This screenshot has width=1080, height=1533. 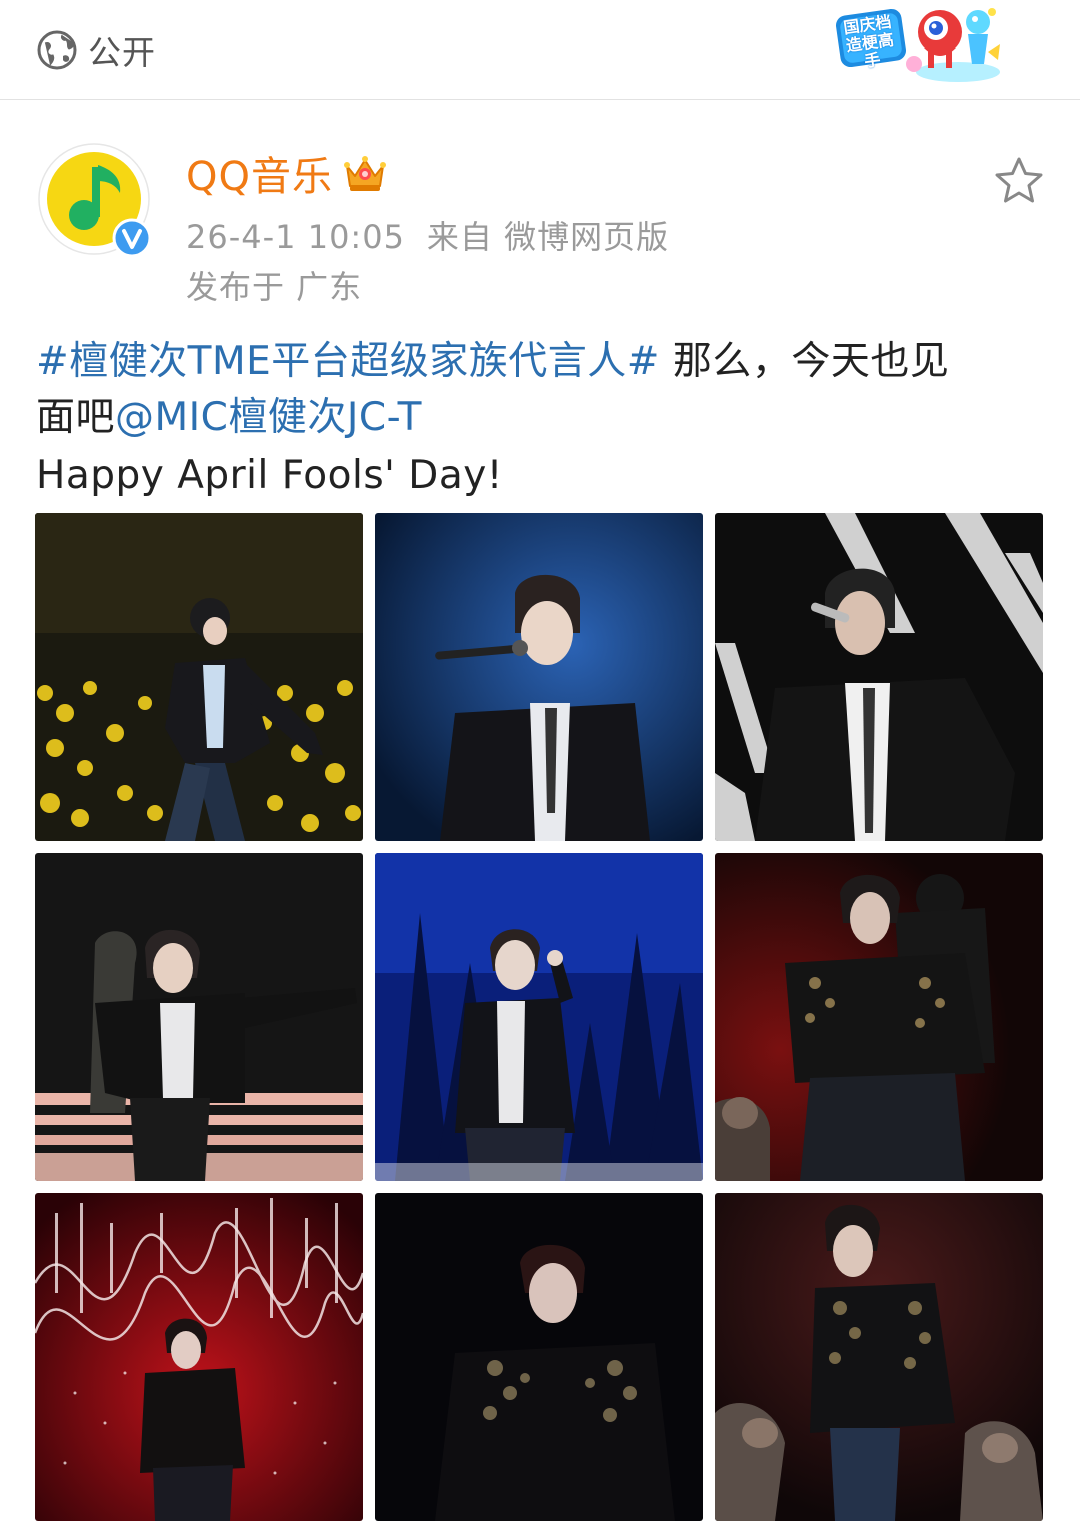 I want to click on event-badge-text: 国庆档 造梗高手, so click(x=869, y=41).